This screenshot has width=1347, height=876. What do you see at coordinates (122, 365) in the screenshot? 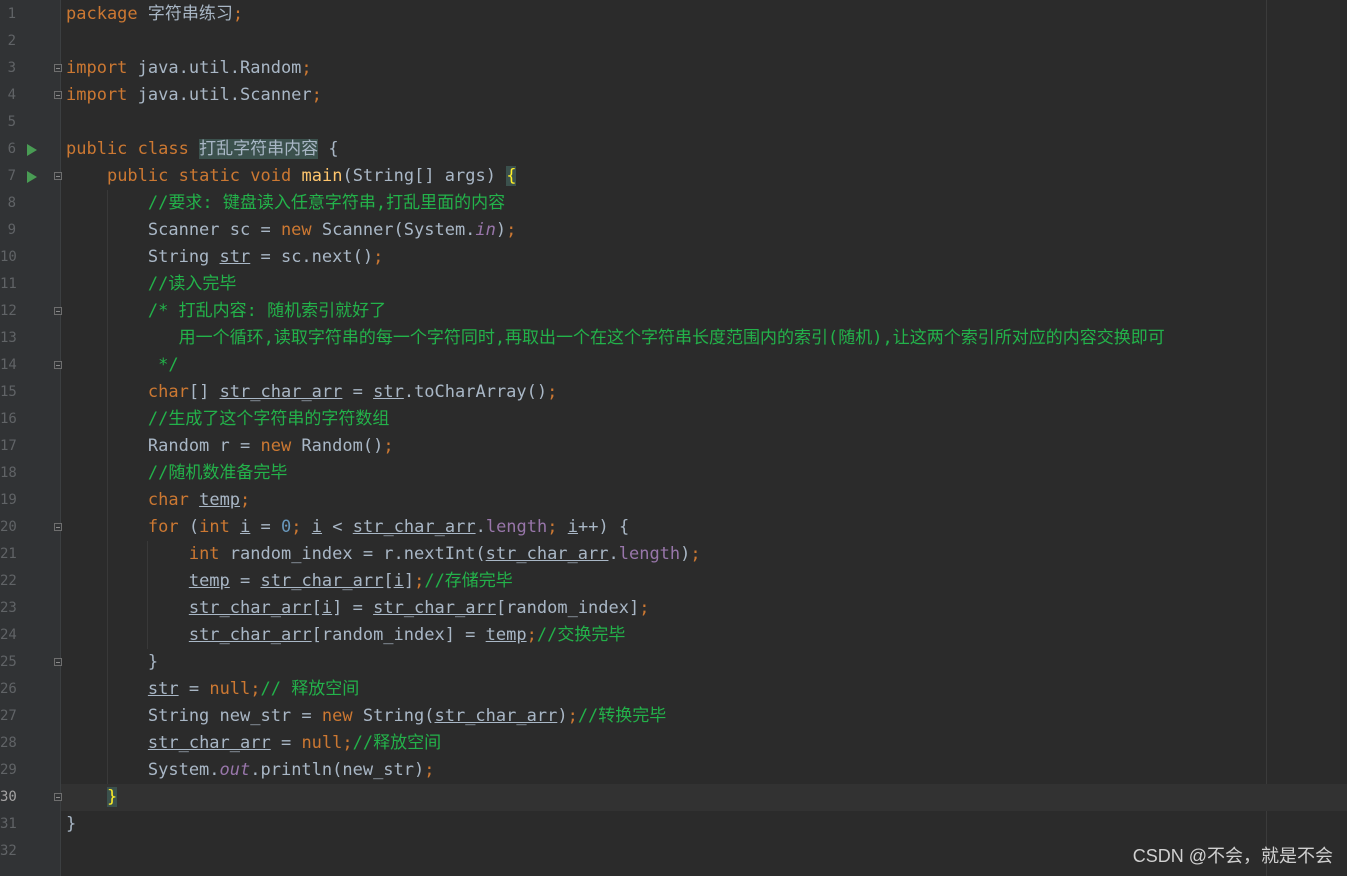
I see `code-text: */` at bounding box center [122, 365].